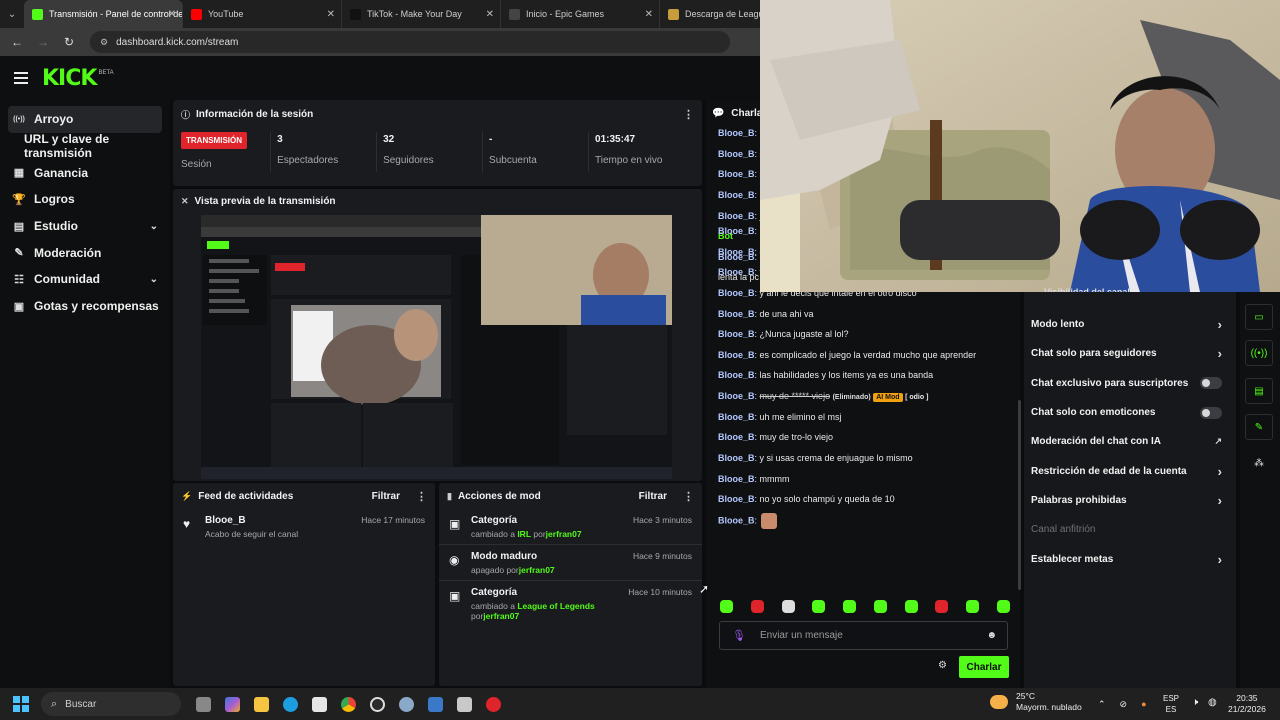 Image resolution: width=1280 pixels, height=720 pixels. What do you see at coordinates (873, 635) in the screenshot?
I see `chat-message-input` at bounding box center [873, 635].